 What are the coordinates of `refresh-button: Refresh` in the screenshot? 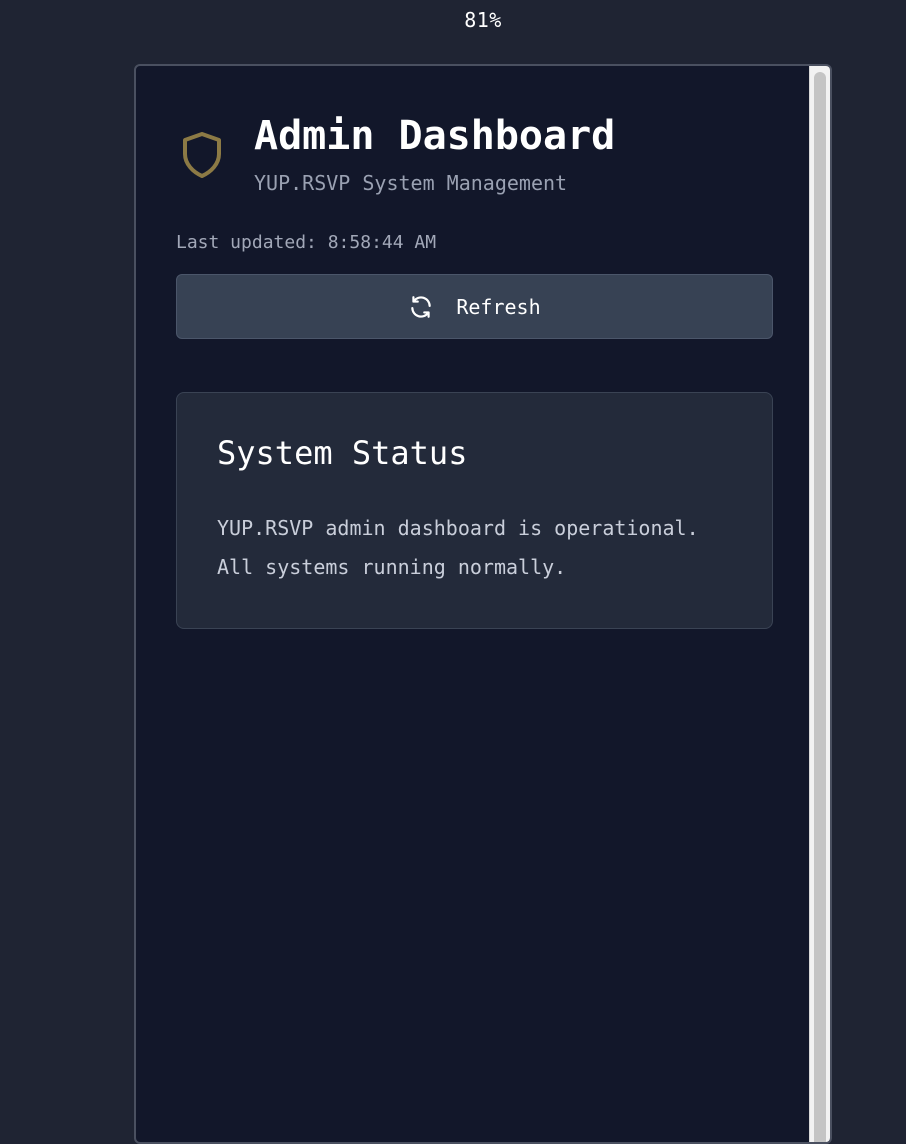 It's located at (474, 306).